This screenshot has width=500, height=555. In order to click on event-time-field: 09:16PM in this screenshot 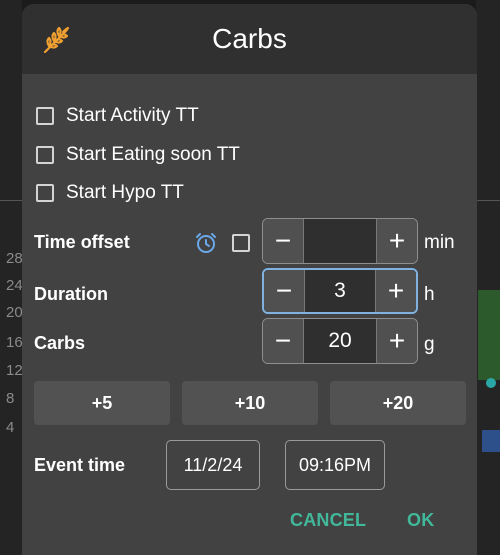, I will do `click(335, 465)`.